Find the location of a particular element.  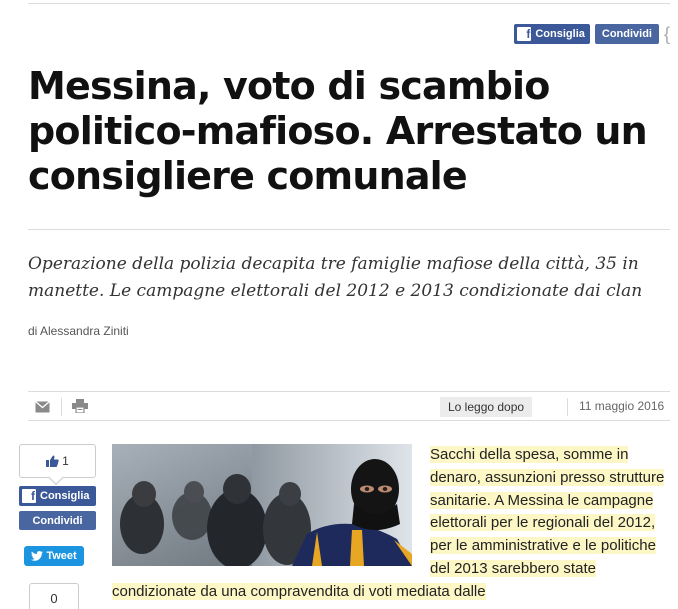

publish-date: 11 maggio 2016 is located at coordinates (622, 406).